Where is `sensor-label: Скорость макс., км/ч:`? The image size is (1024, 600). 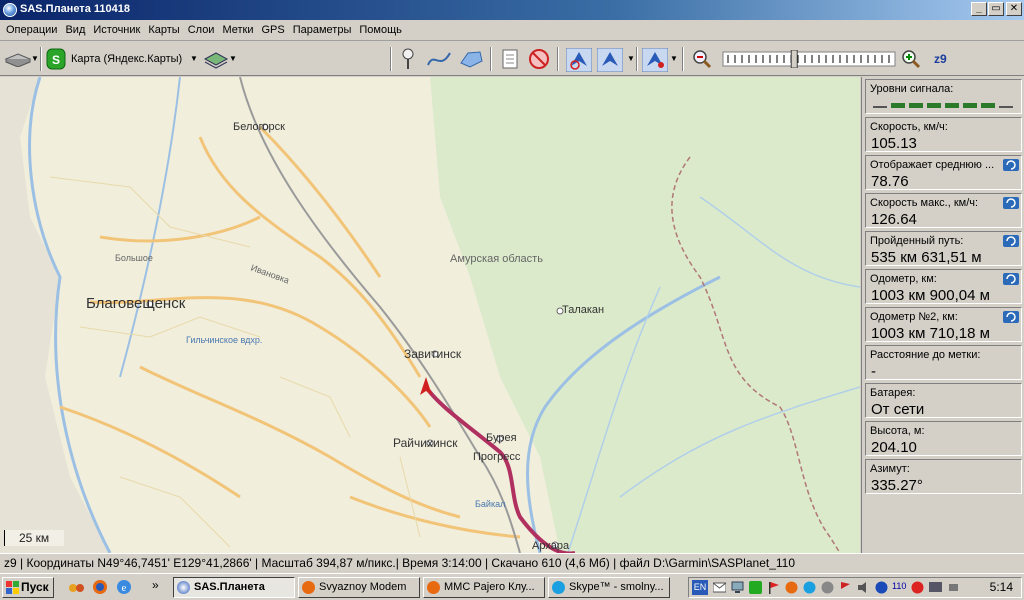 sensor-label: Скорость макс., км/ч: is located at coordinates (924, 203).